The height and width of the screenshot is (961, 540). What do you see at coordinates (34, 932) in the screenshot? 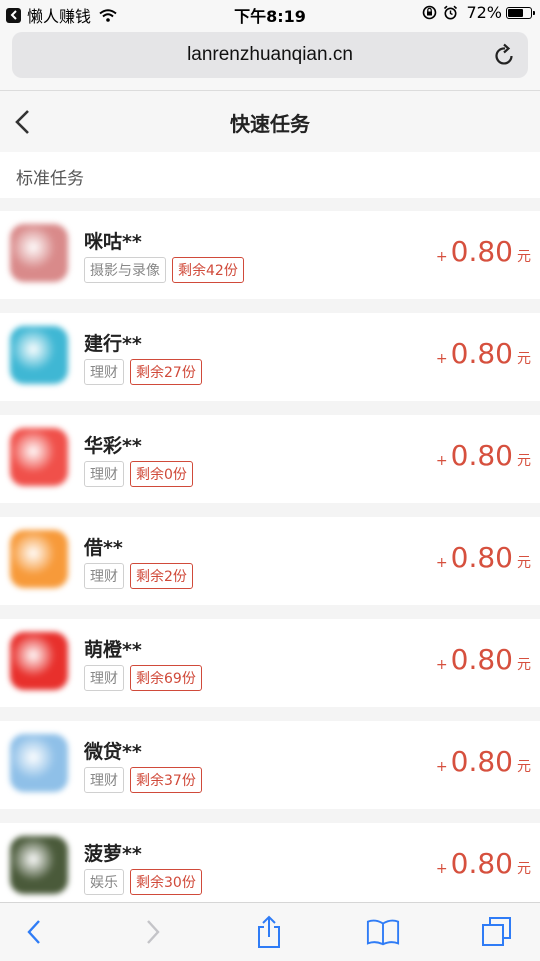
I see `back-arrow-icon` at bounding box center [34, 932].